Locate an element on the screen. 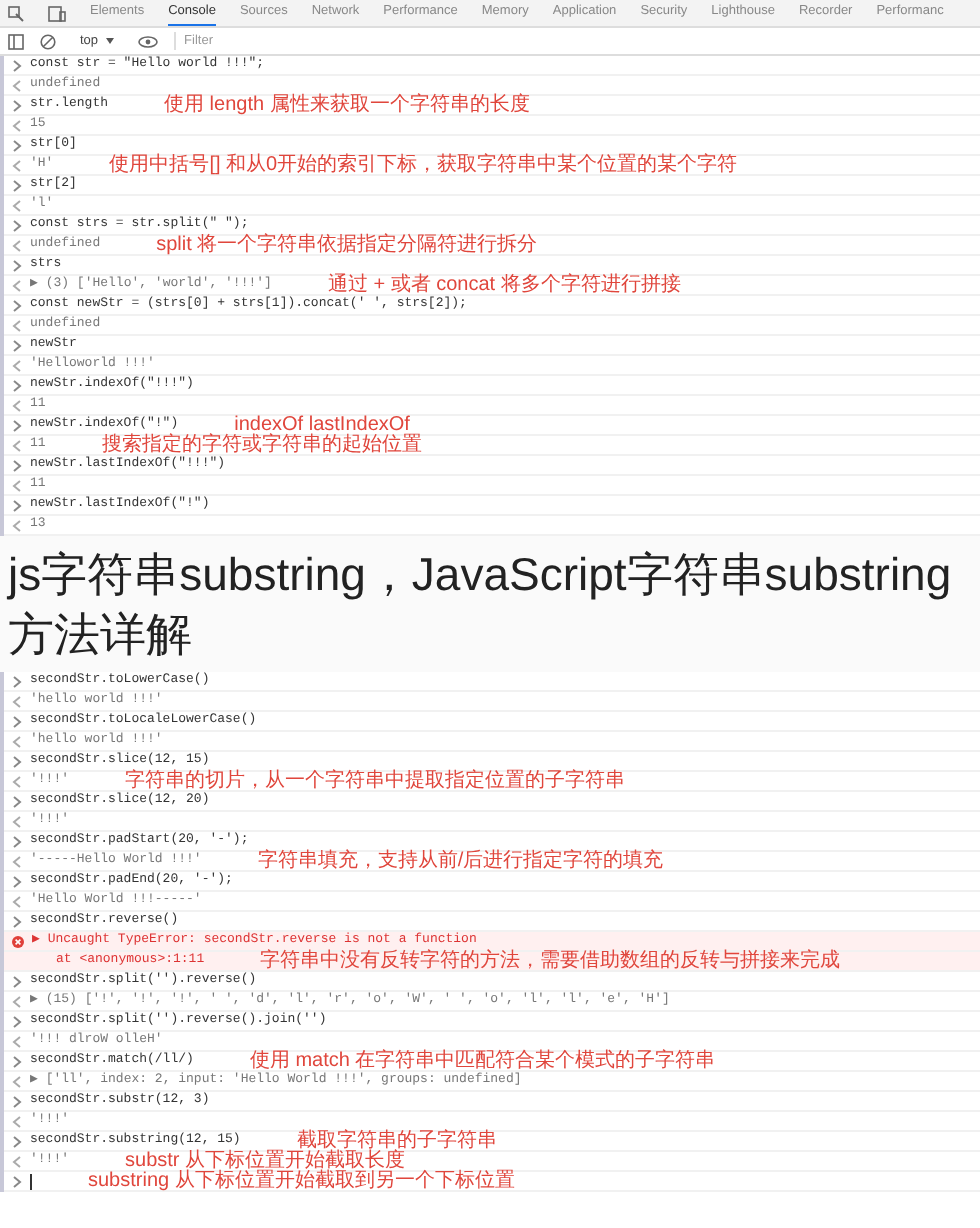  annotation-note: indexOf lastIndexOf is located at coordinates (322, 425).